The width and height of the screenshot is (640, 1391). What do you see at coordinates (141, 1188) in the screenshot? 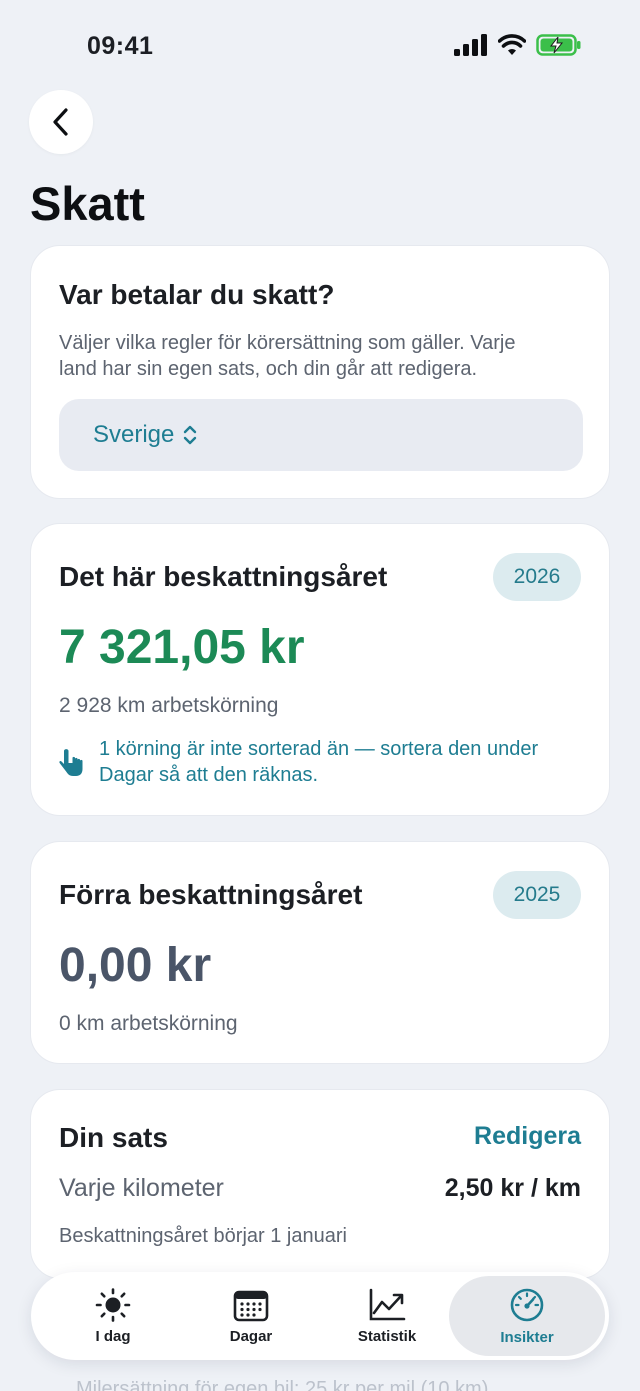
I see `per-km-label: Varje kilometer` at bounding box center [141, 1188].